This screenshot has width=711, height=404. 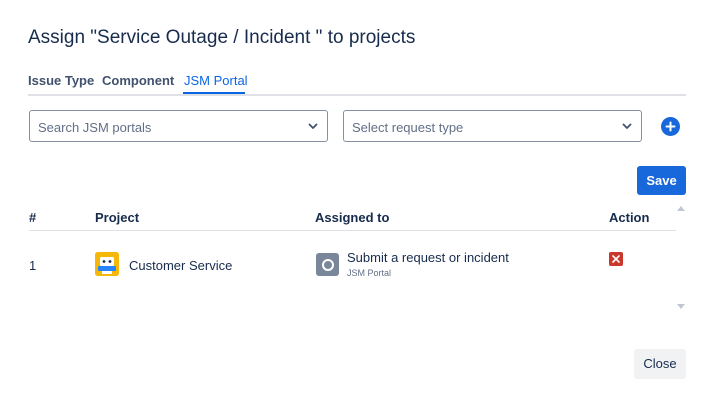 I want to click on table-header-divider, so click(x=352, y=230).